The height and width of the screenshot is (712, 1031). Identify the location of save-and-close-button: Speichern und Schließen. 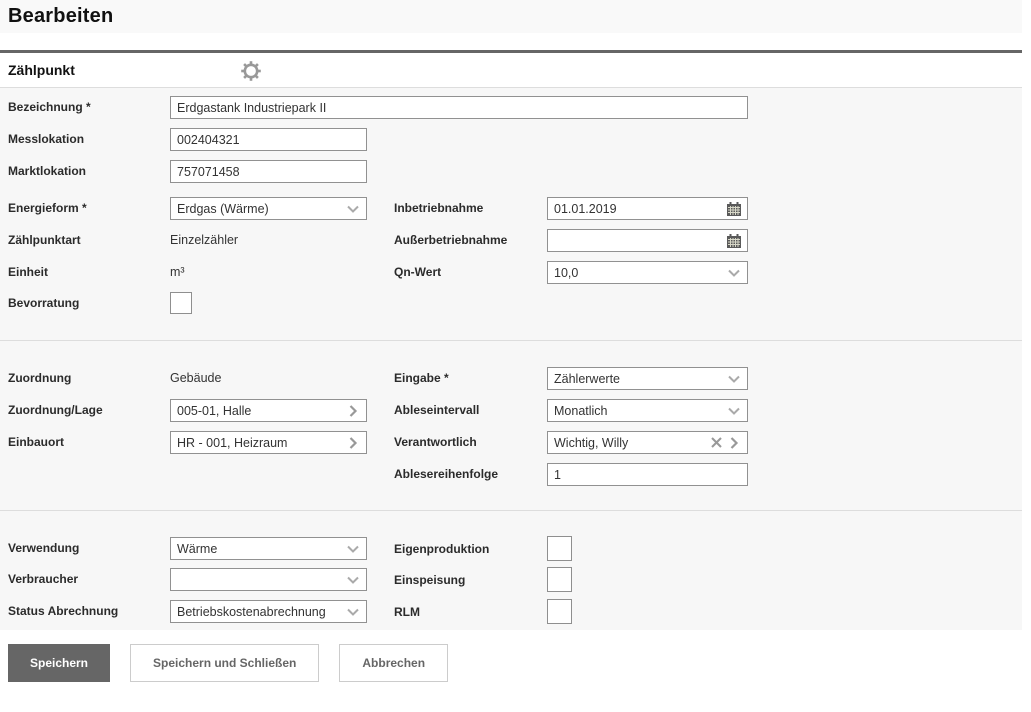
(225, 663).